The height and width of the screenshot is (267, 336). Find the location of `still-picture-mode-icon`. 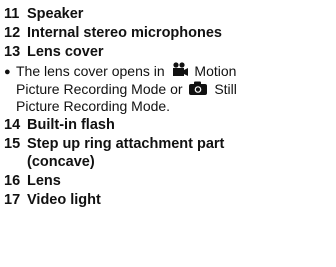

still-picture-mode-icon is located at coordinates (198, 90).